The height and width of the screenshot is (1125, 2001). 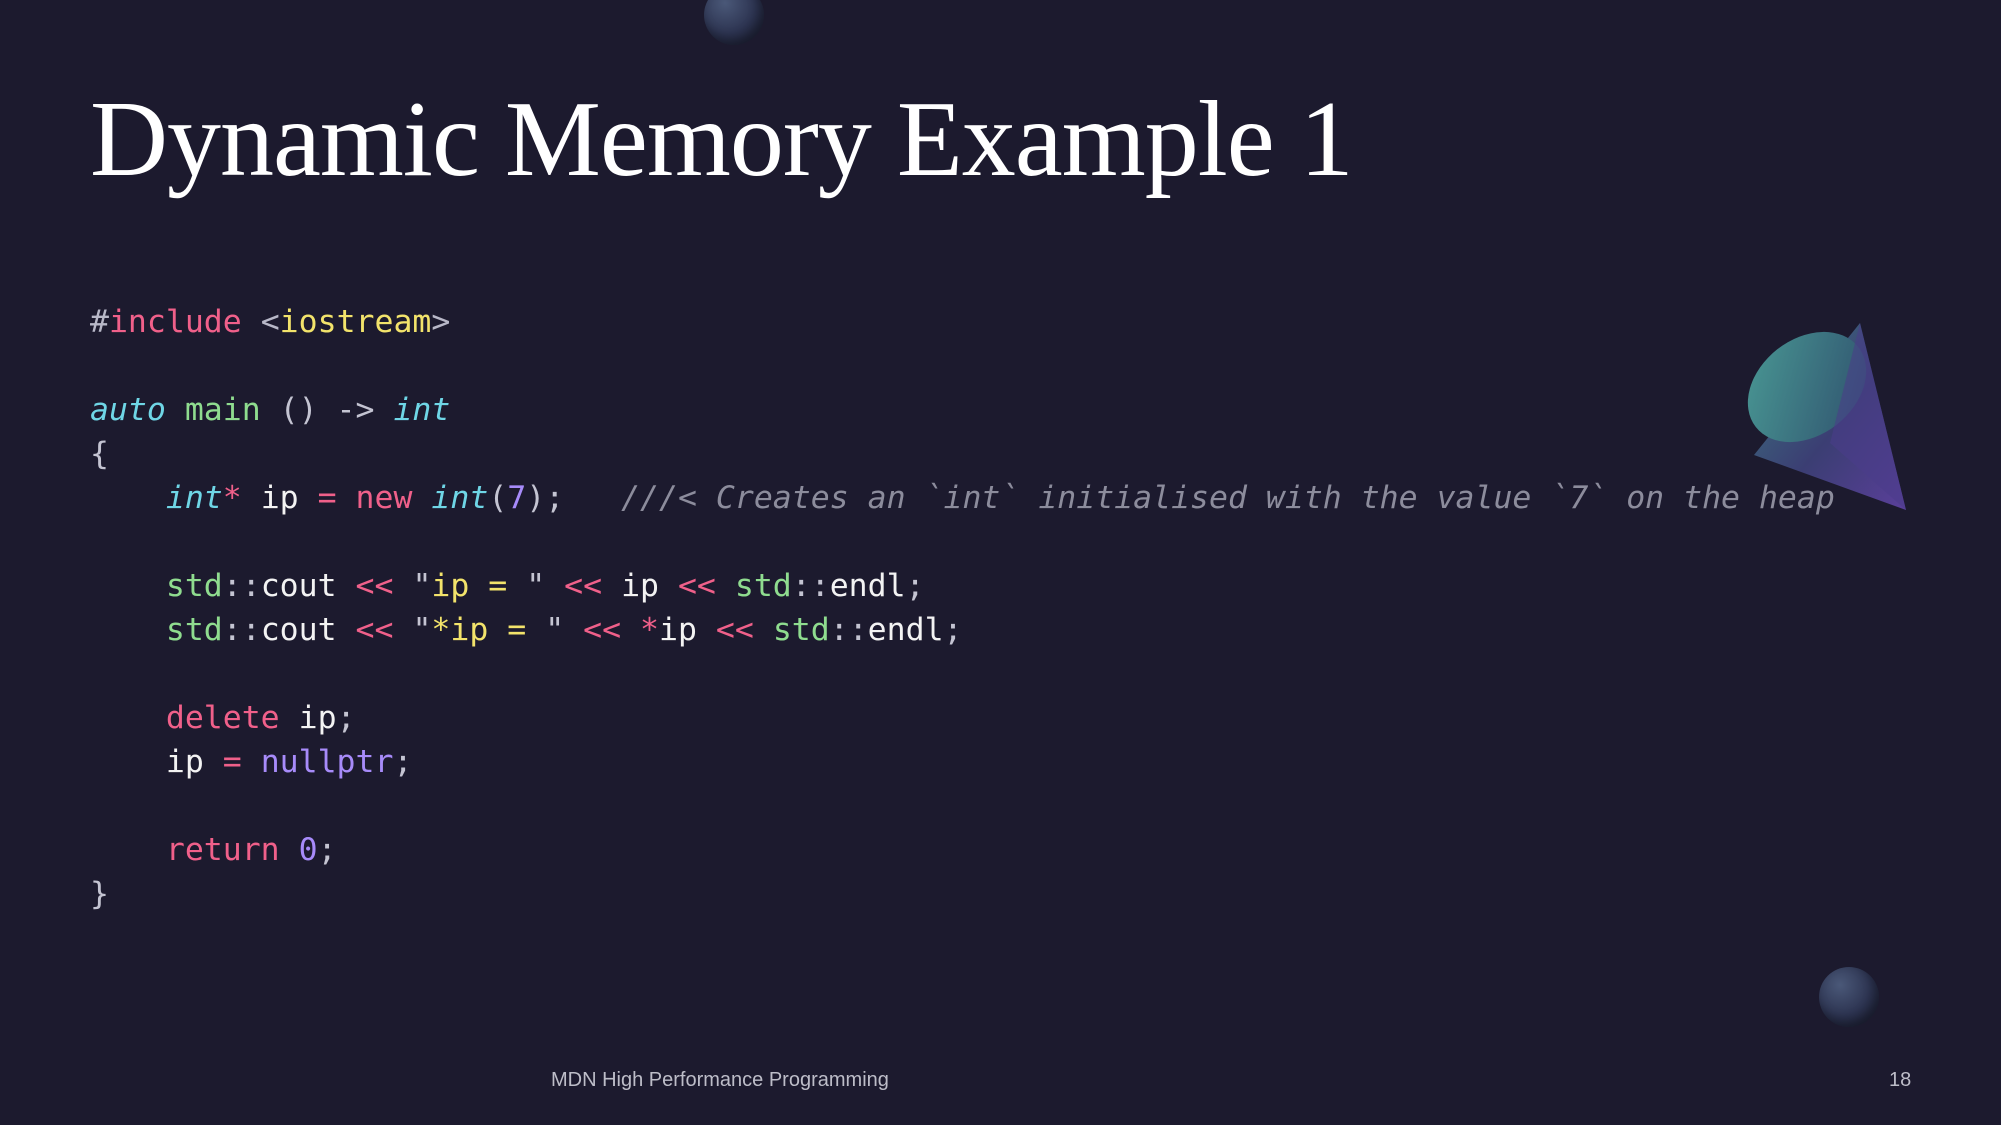 I want to click on code-token: main, so click(x=222, y=410).